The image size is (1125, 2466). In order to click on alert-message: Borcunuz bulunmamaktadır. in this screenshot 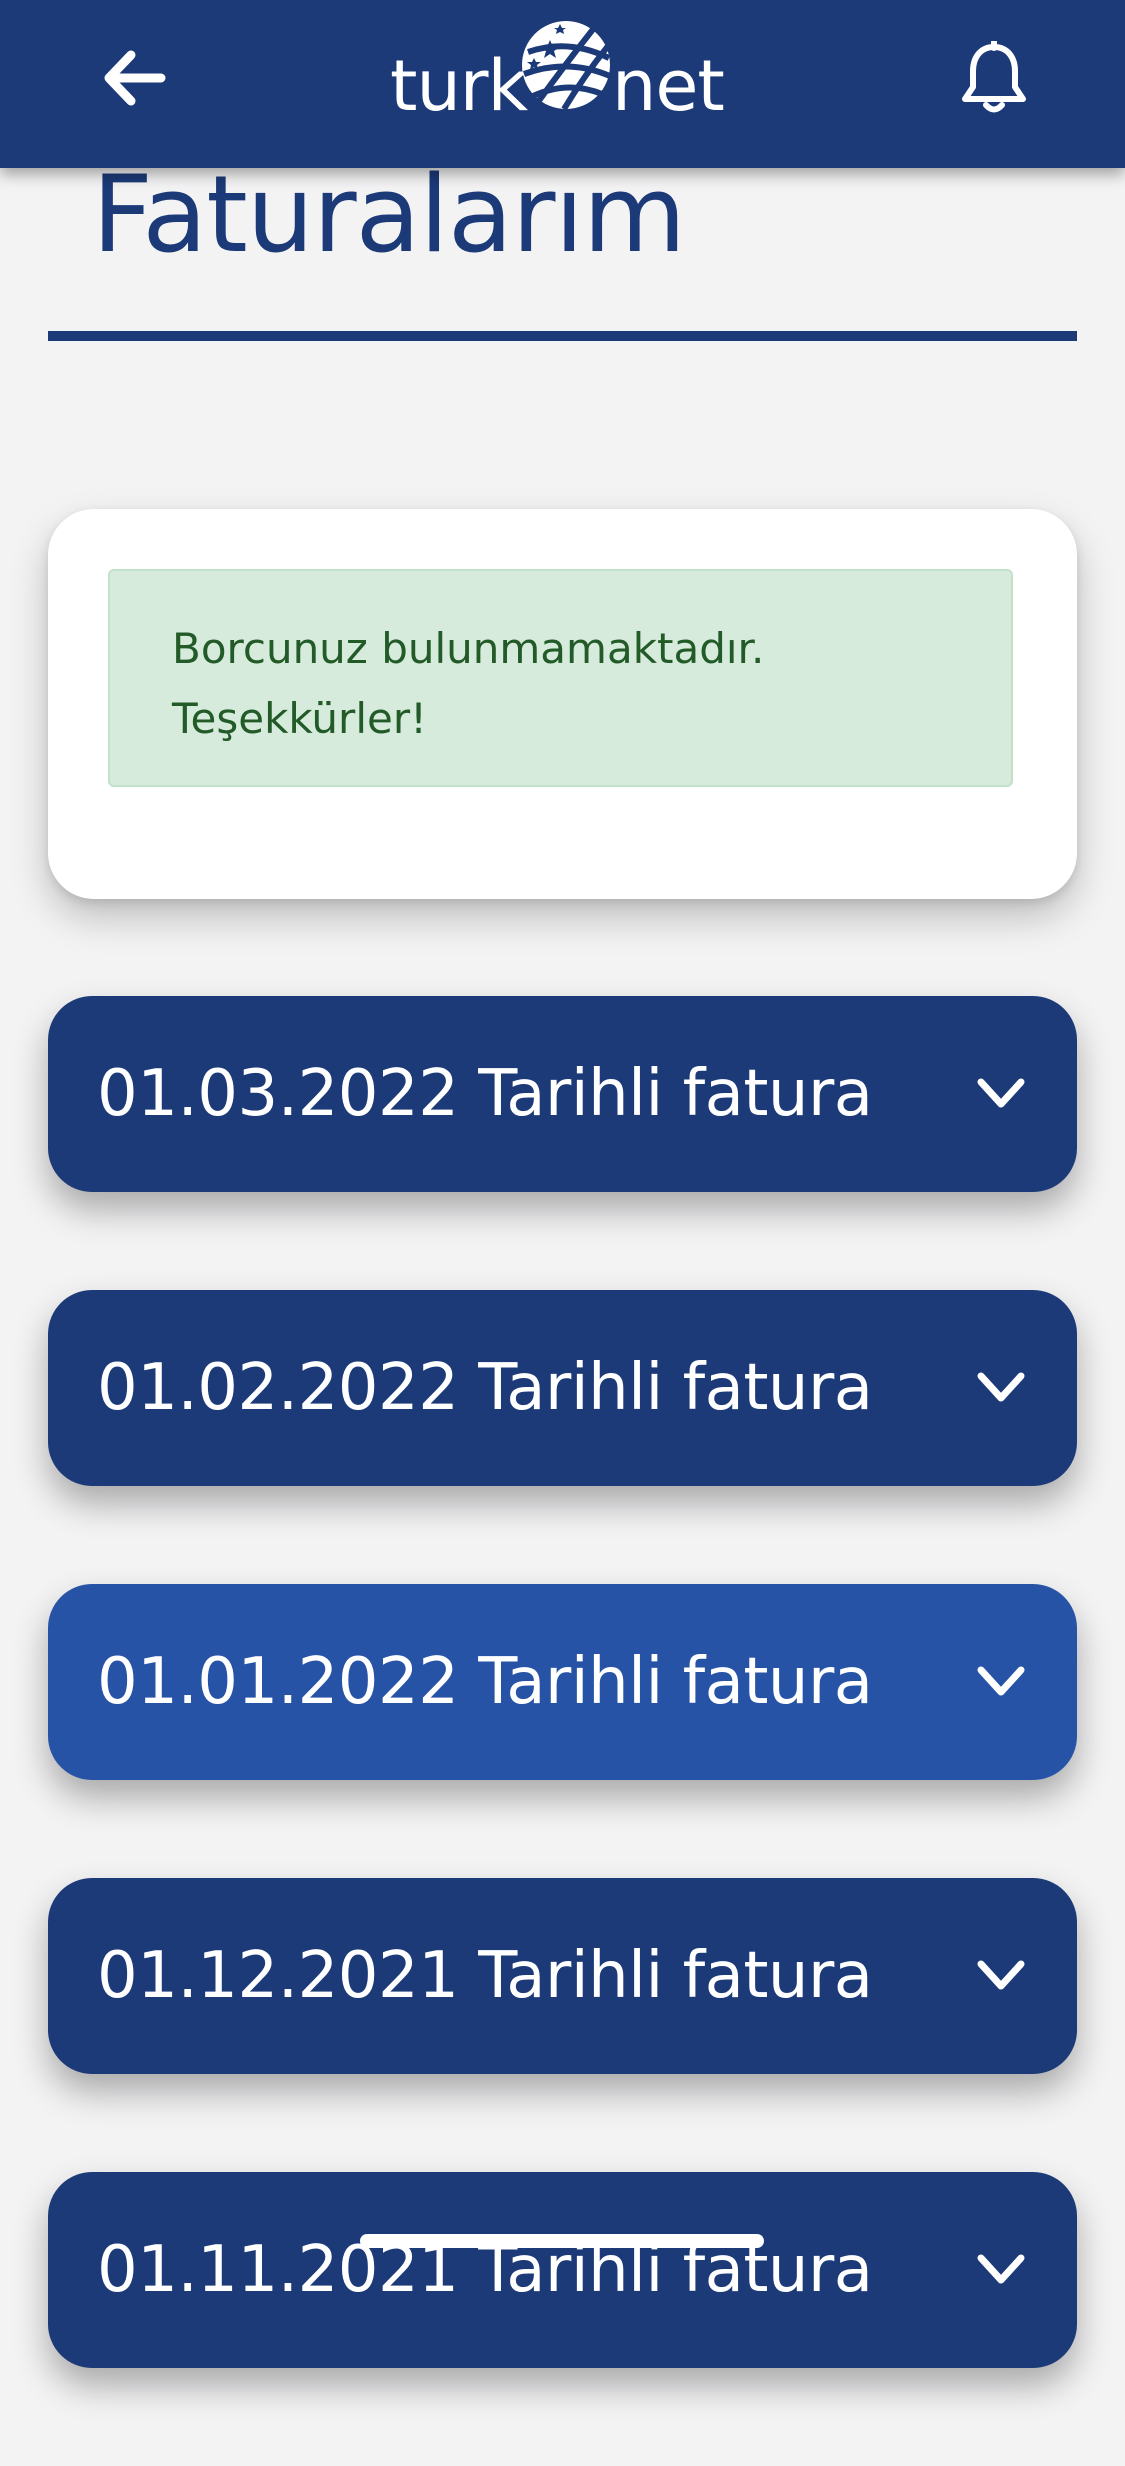, I will do `click(468, 648)`.